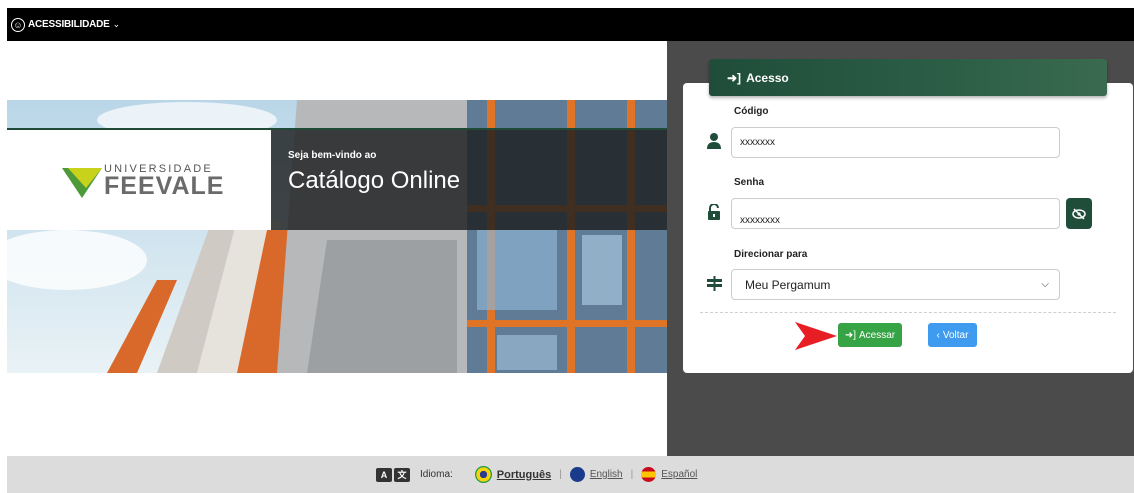 Image resolution: width=1134 pixels, height=493 pixels. Describe the element at coordinates (402, 474) in the screenshot. I see `translate-alt-icon: 文` at that location.